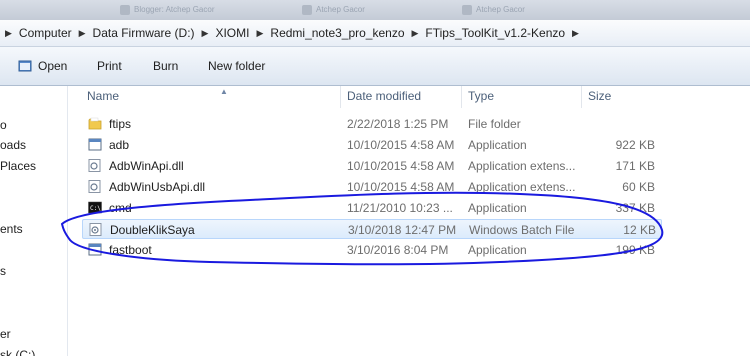 This screenshot has width=750, height=356. What do you see at coordinates (639, 230) in the screenshot?
I see `file-size: 12 KB` at bounding box center [639, 230].